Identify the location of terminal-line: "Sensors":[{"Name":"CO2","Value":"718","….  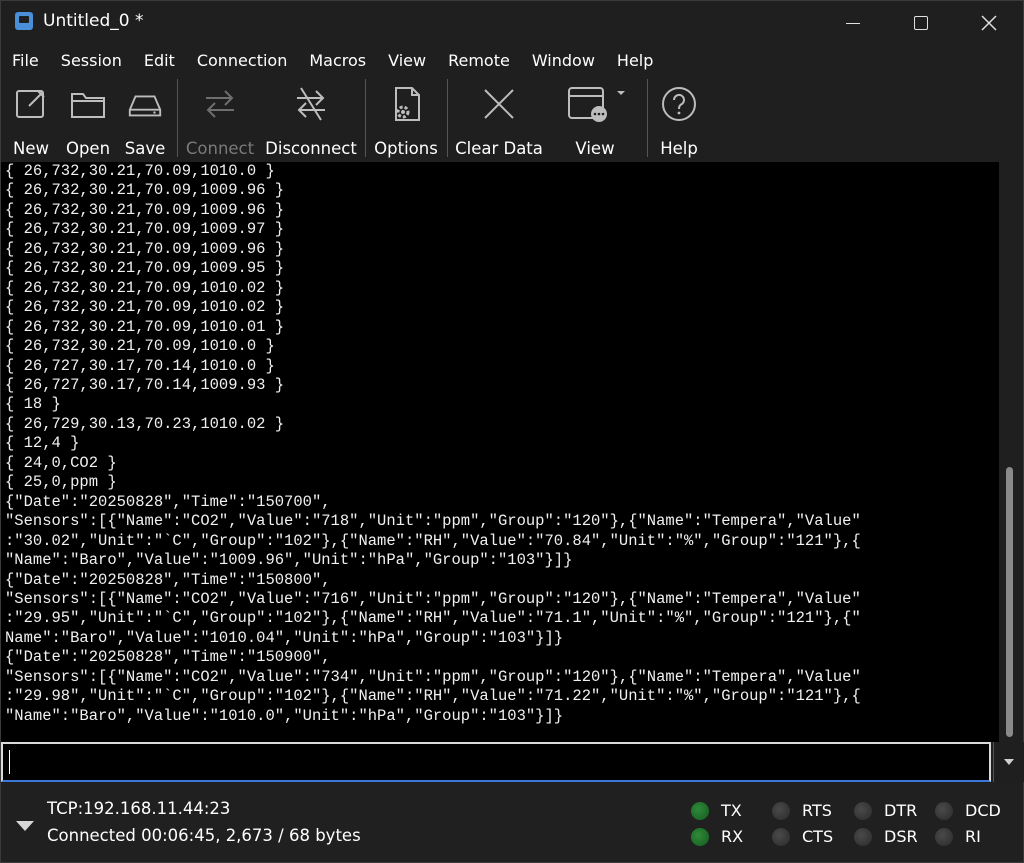
(433, 521).